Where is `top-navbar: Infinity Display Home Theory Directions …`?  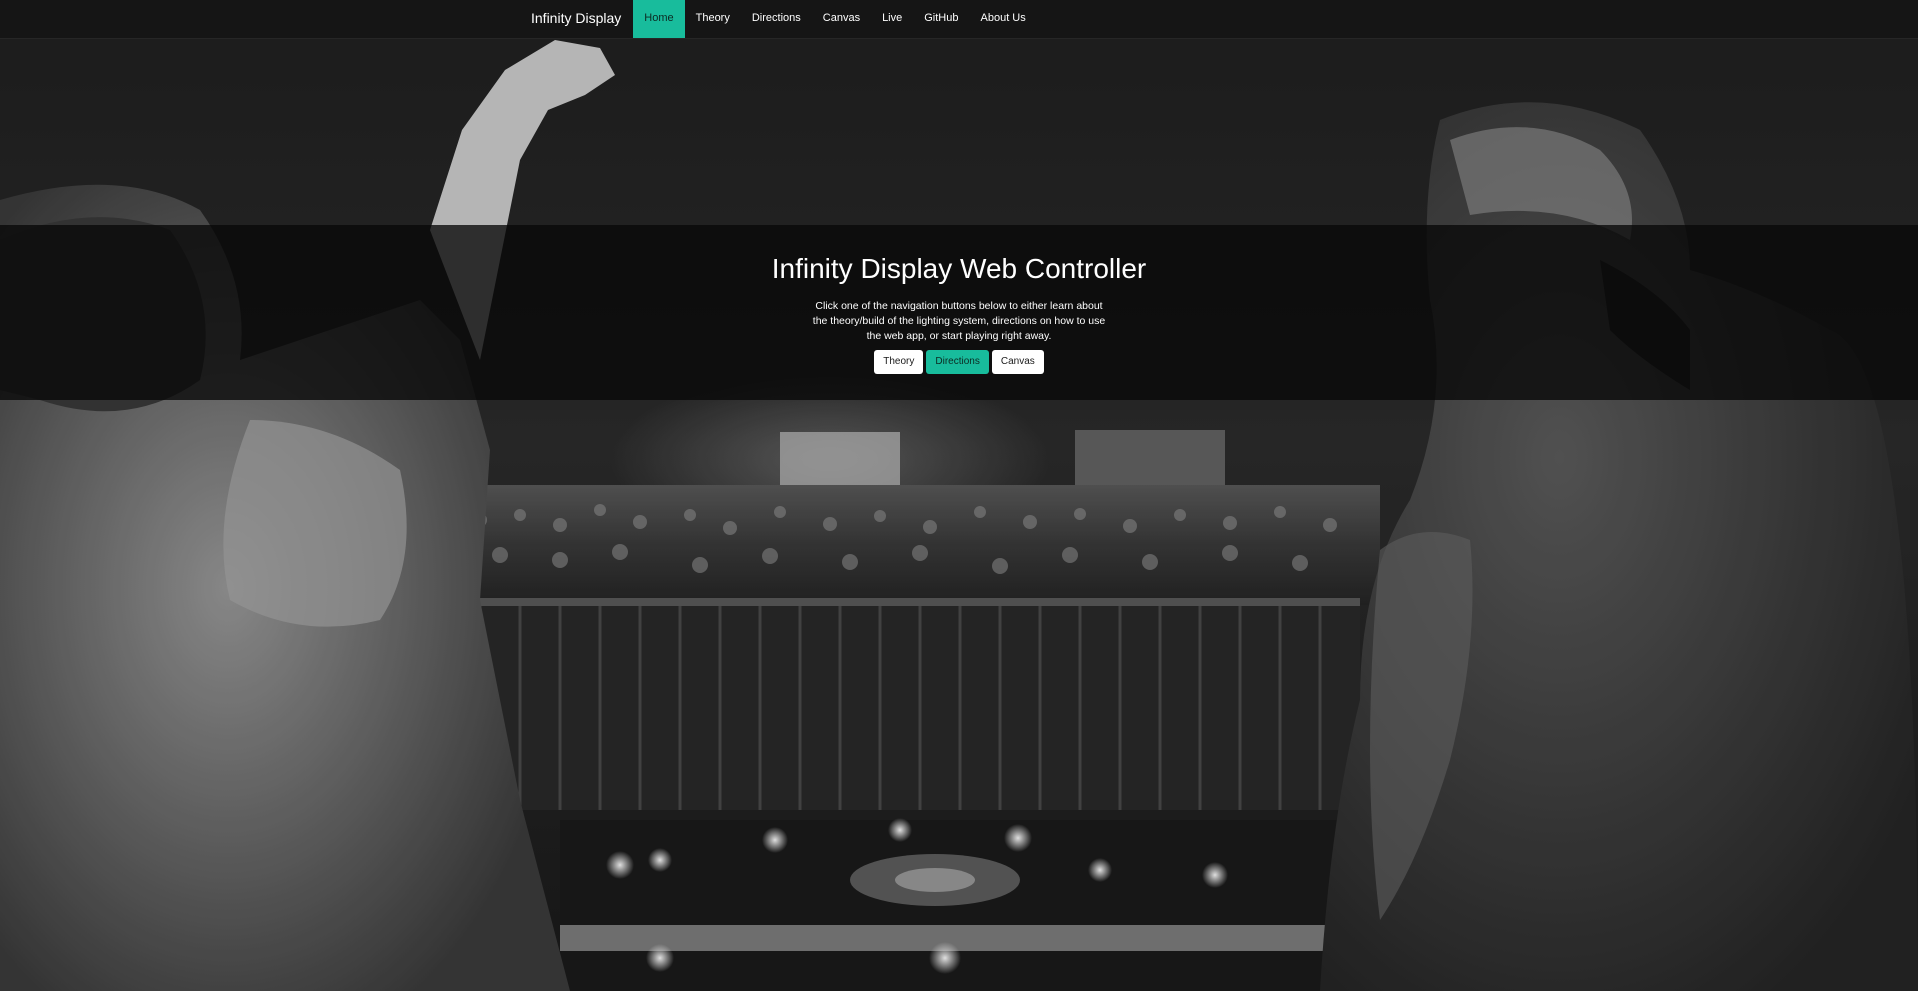 top-navbar: Infinity Display Home Theory Directions … is located at coordinates (959, 19).